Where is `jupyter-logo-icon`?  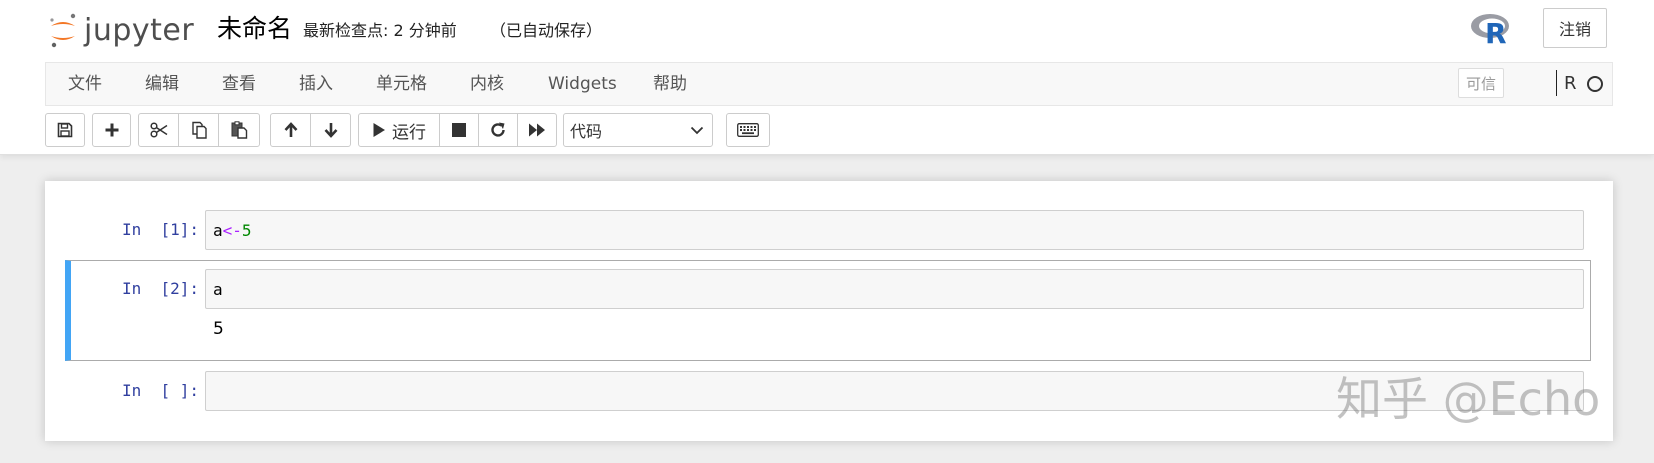
jupyter-logo-icon is located at coordinates (63, 30).